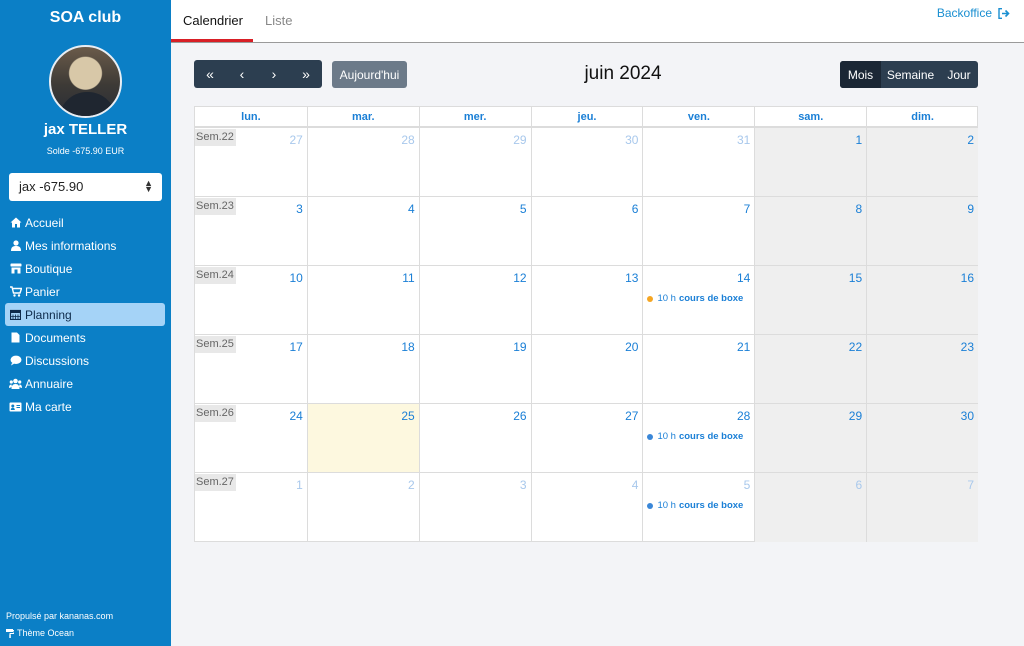 The width and height of the screenshot is (1024, 646). What do you see at coordinates (274, 74) in the screenshot?
I see `next-month-button: ›` at bounding box center [274, 74].